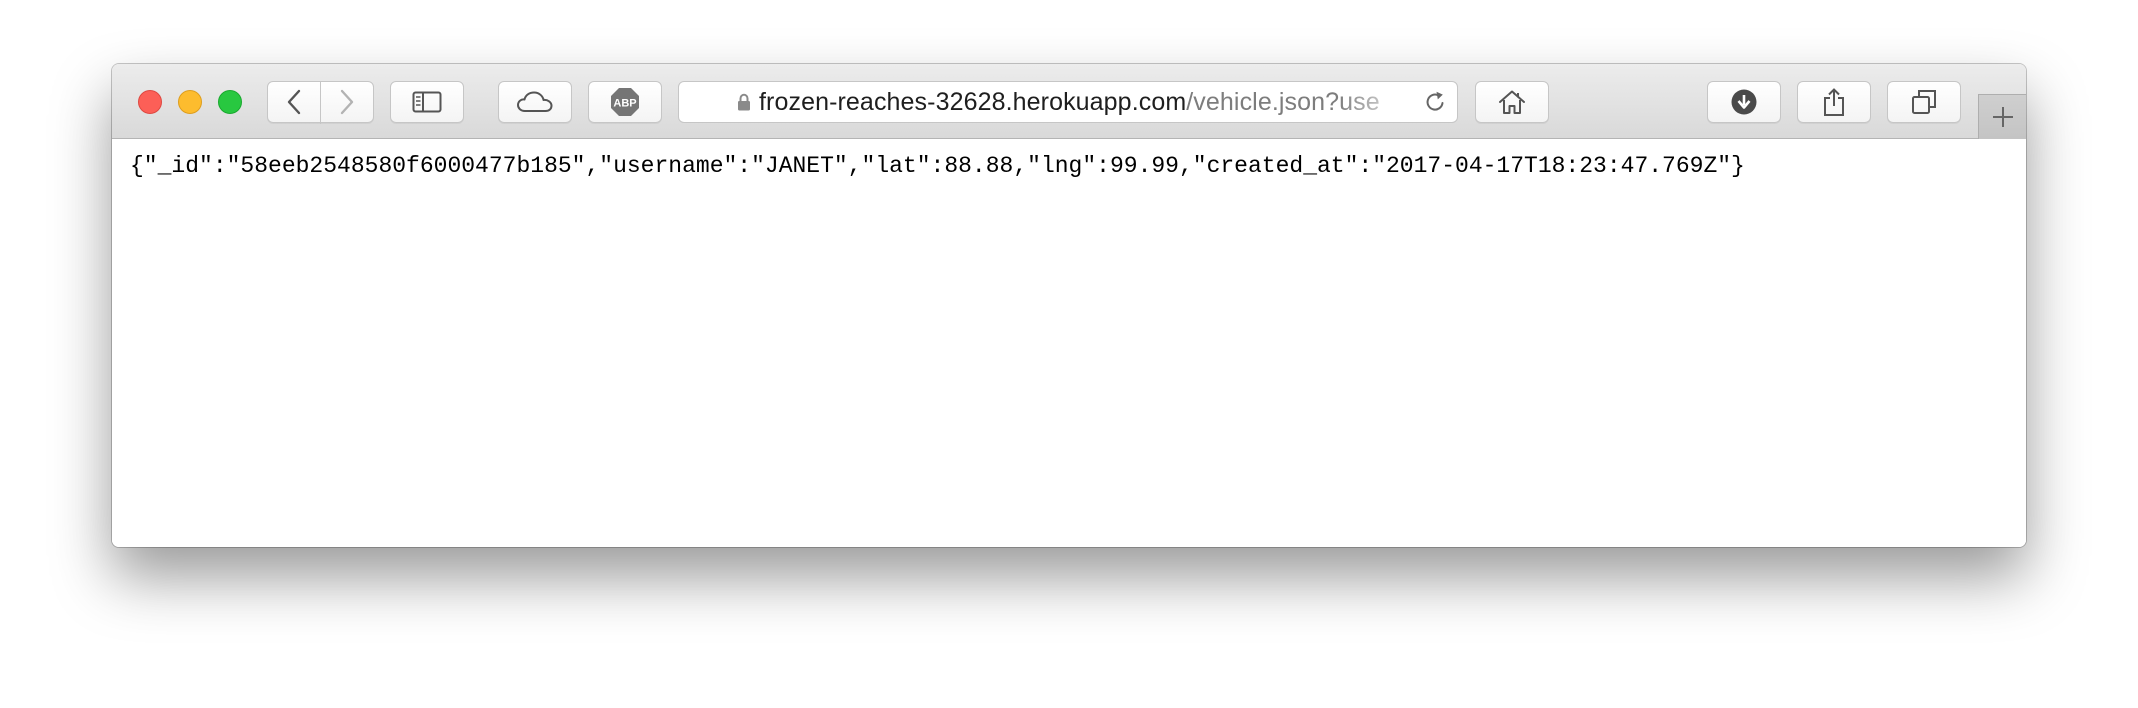 Image resolution: width=2138 pixels, height=708 pixels. I want to click on lock-icon, so click(744, 102).